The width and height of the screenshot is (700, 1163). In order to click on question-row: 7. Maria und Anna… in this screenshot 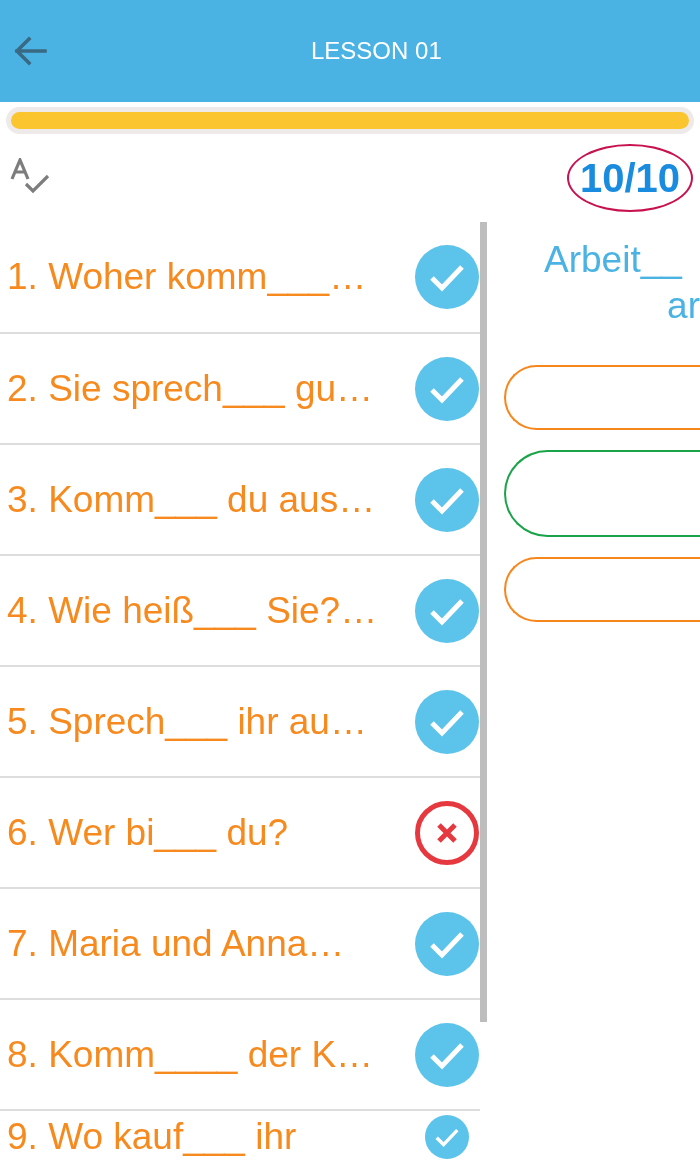, I will do `click(240, 942)`.